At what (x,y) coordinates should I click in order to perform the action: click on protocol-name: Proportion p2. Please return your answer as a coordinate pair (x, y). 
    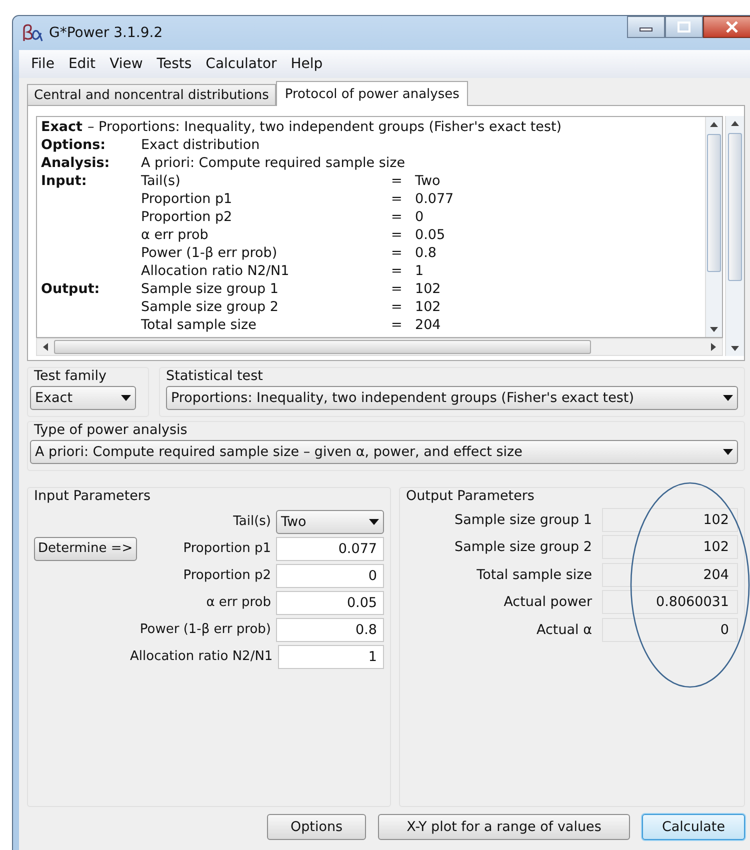
    Looking at the image, I should click on (187, 217).